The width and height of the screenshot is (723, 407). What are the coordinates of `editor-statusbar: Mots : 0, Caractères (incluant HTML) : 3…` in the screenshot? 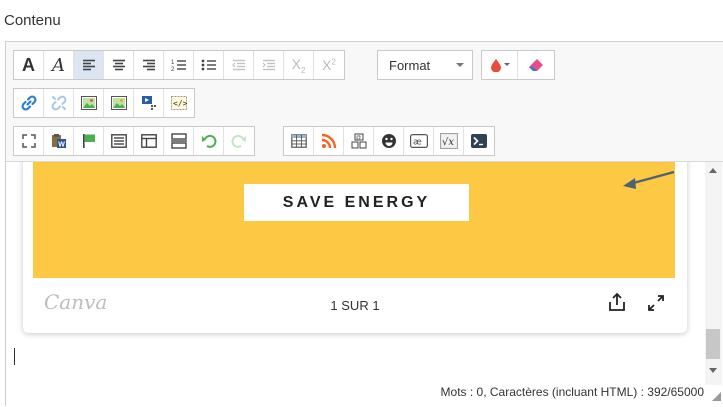 It's located at (364, 396).